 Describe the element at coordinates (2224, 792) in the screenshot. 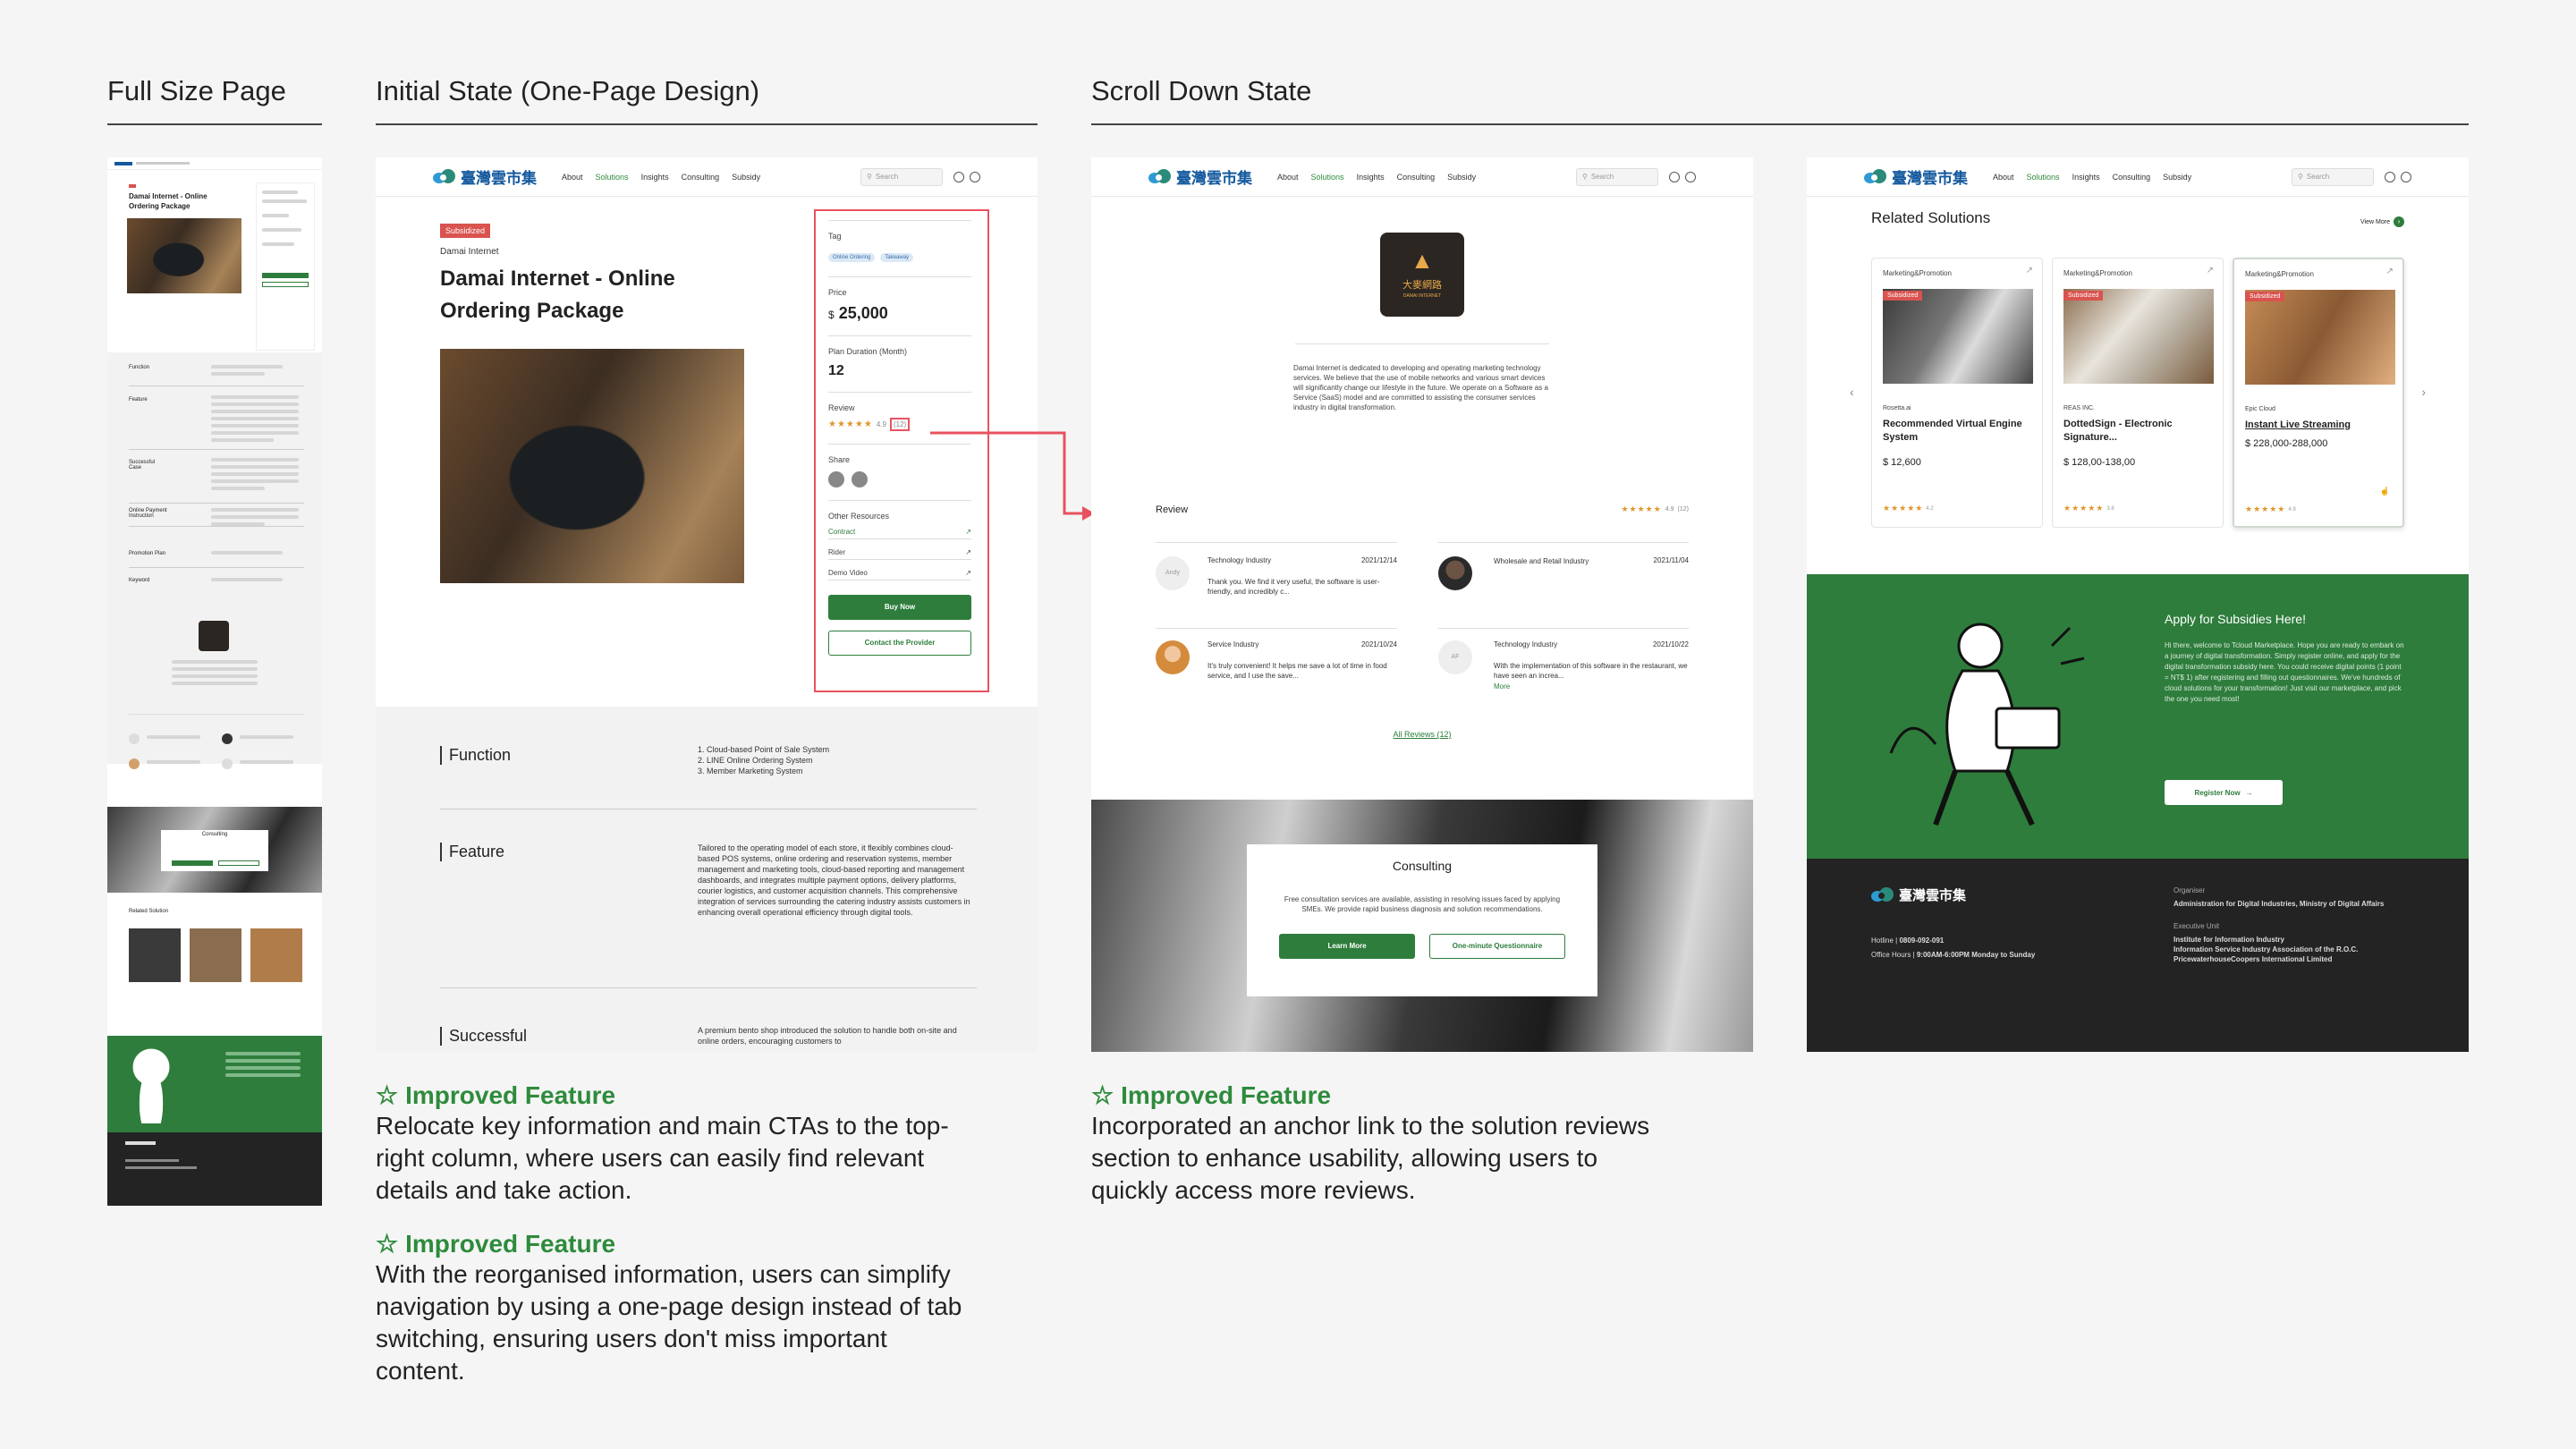

I see `register-now-button: Register Now →` at that location.